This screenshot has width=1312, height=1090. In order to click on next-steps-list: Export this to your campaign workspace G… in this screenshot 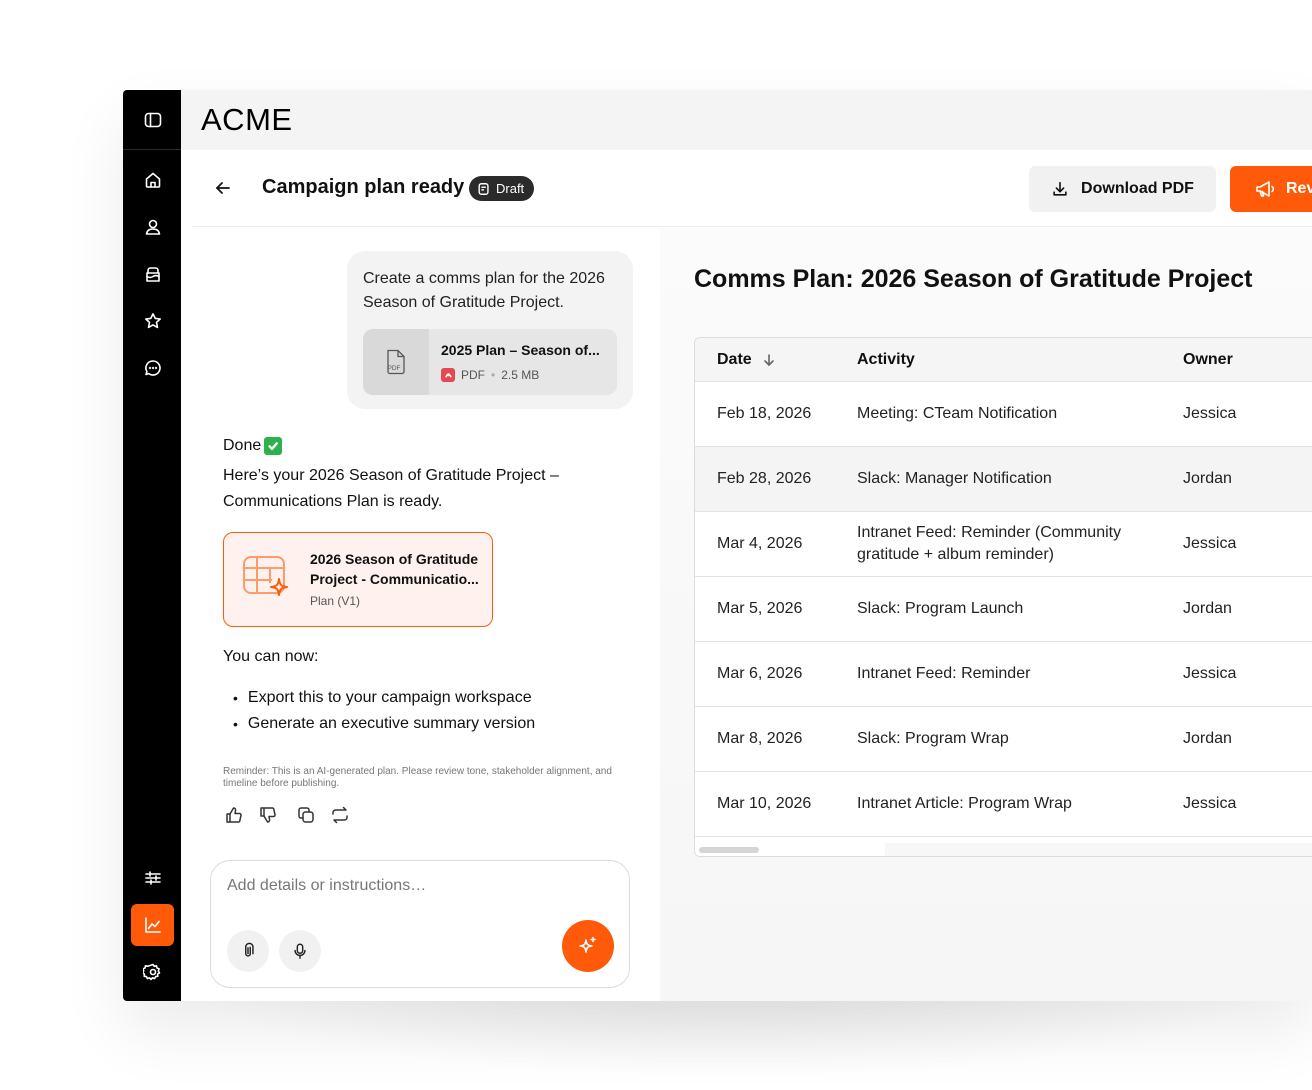, I will do `click(384, 711)`.